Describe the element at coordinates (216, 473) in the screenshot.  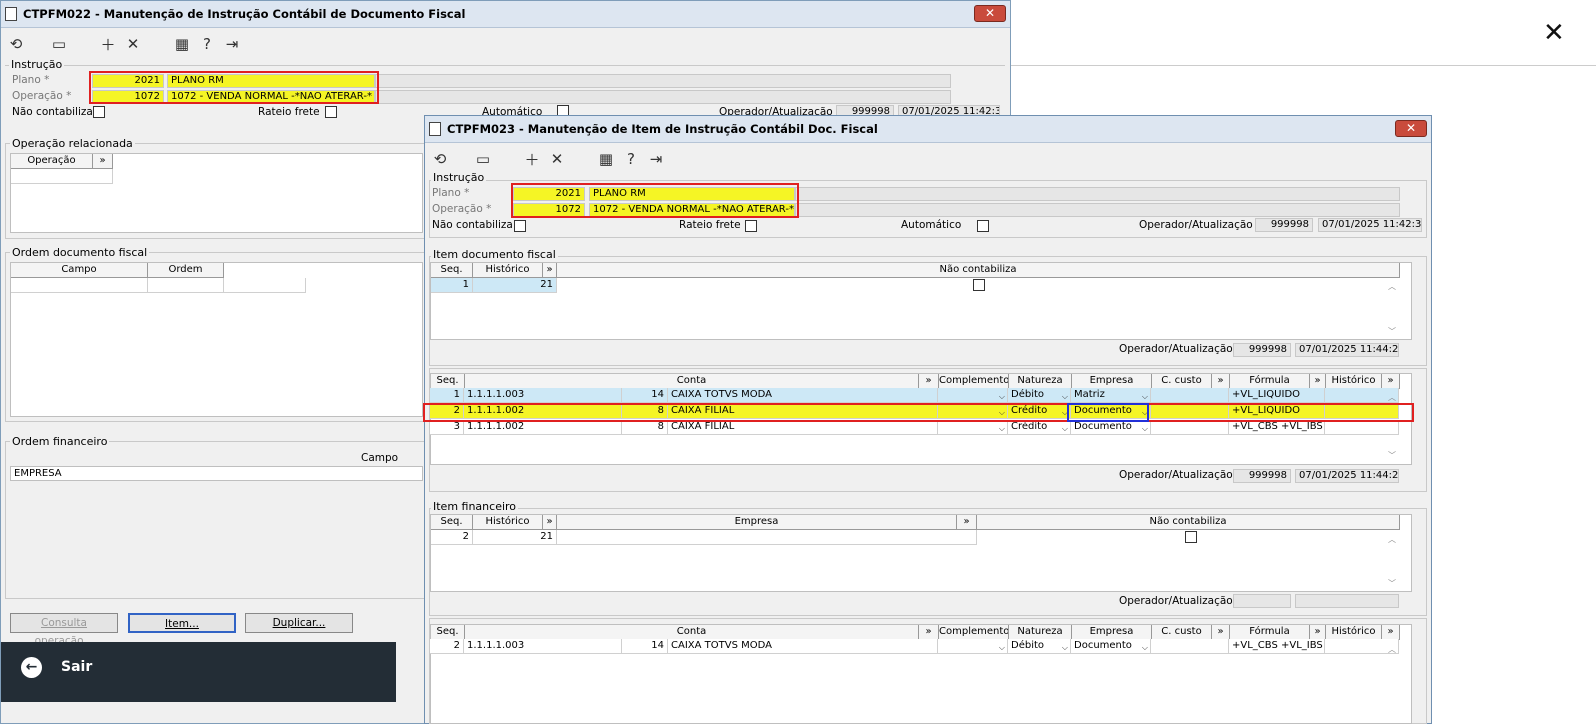
I see `ordem-financeiro-row: EMPRESA` at that location.